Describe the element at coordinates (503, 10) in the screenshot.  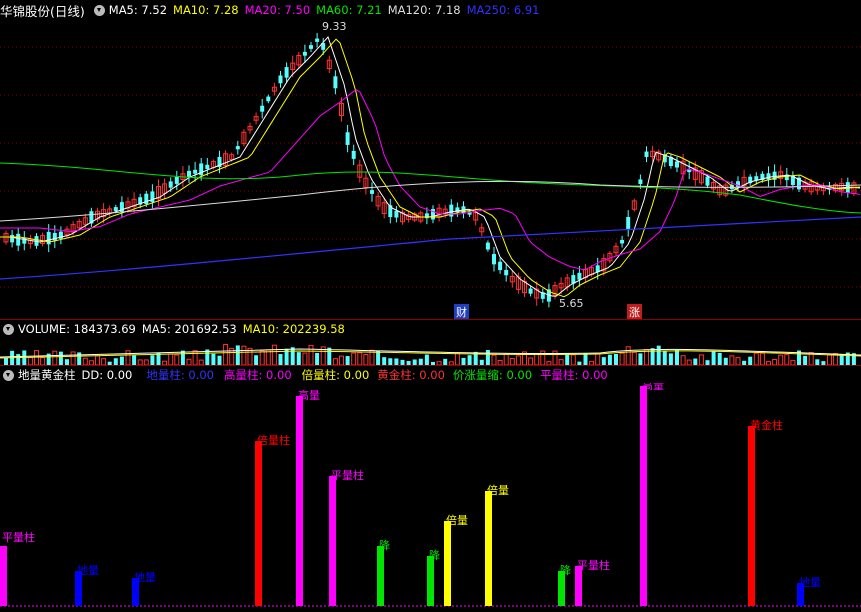
I see `ma250-value: MA250: 6.91` at that location.